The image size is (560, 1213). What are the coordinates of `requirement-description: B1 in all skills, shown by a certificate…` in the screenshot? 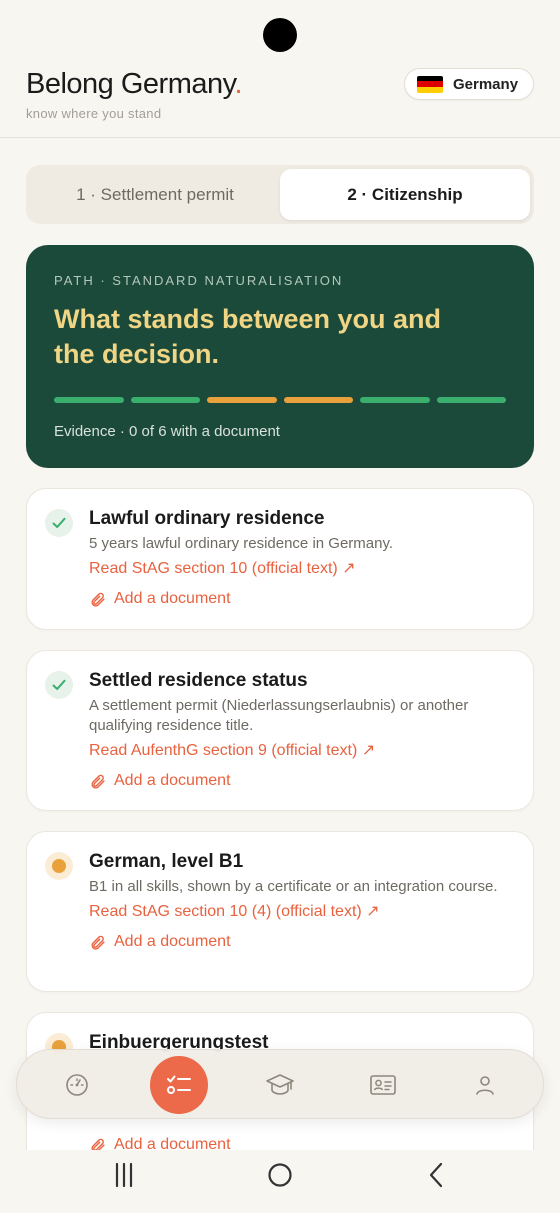 It's located at (293, 886).